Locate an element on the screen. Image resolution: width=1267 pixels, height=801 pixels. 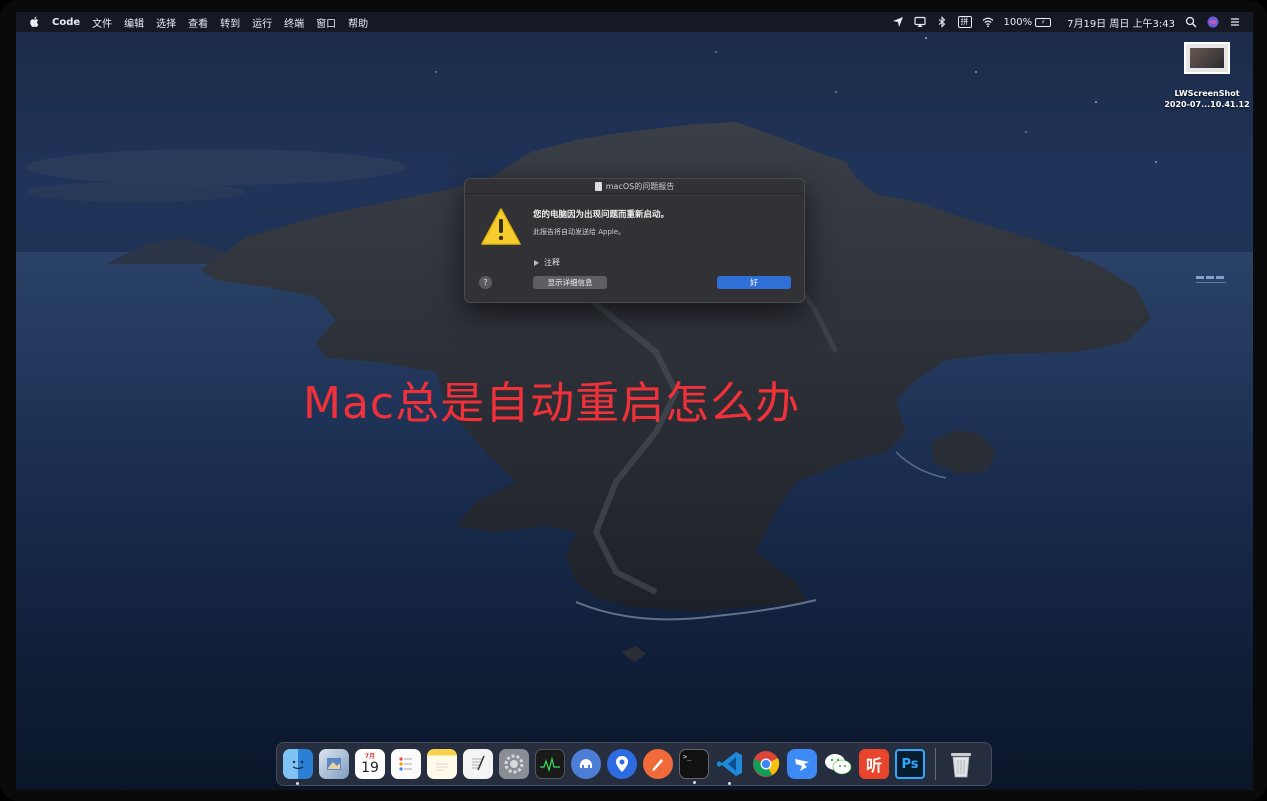
textedit-icon is located at coordinates (478, 763).